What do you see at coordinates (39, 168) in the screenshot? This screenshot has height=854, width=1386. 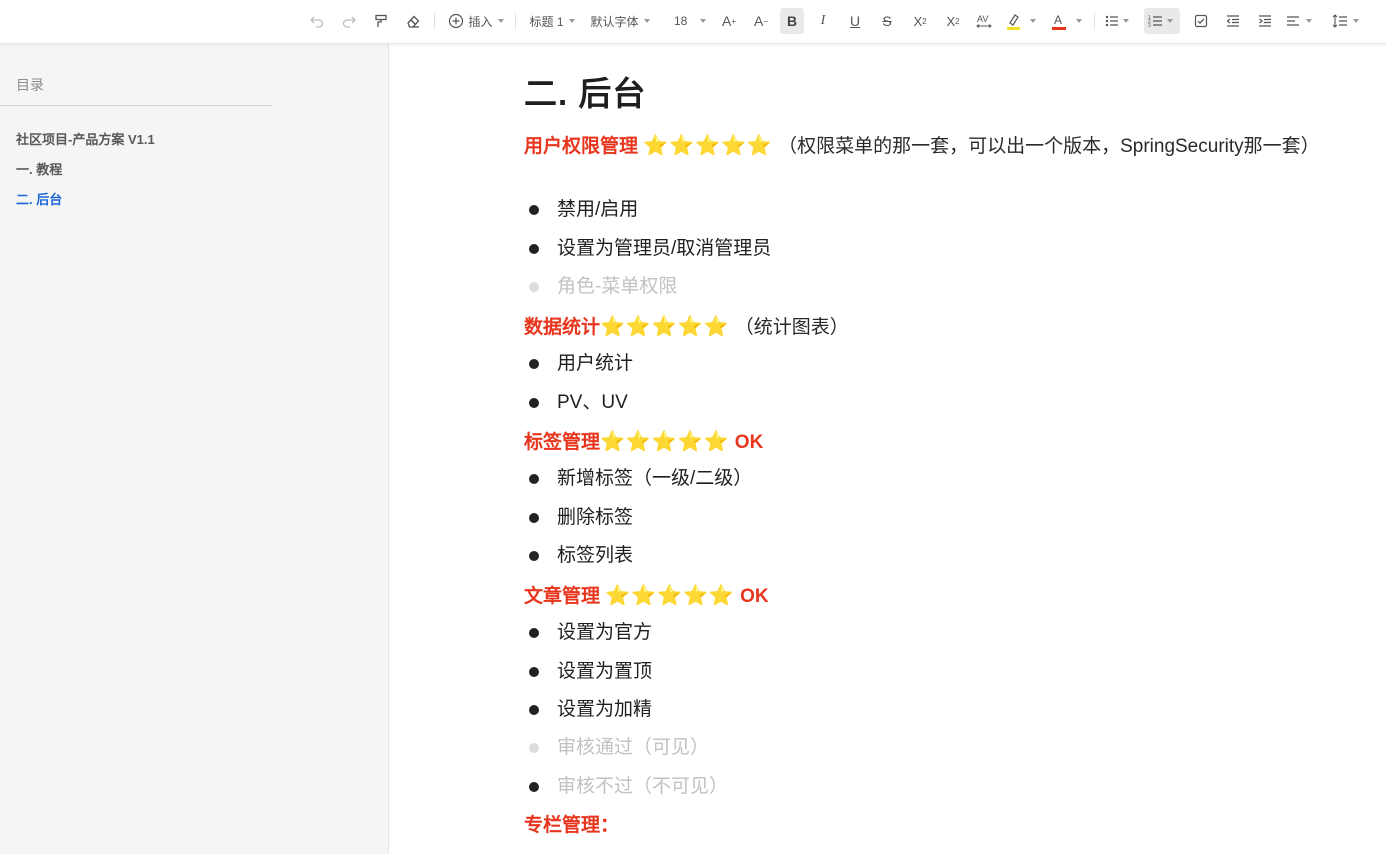 I see `toc-item-tutorial: 一. 教程` at bounding box center [39, 168].